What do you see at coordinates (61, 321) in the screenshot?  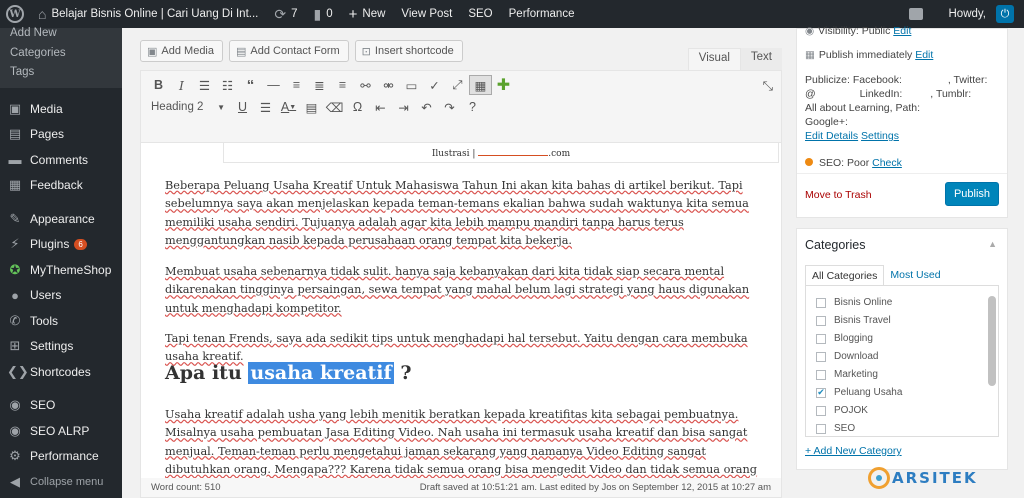 I see `menu-tools: ✆ Tools` at bounding box center [61, 321].